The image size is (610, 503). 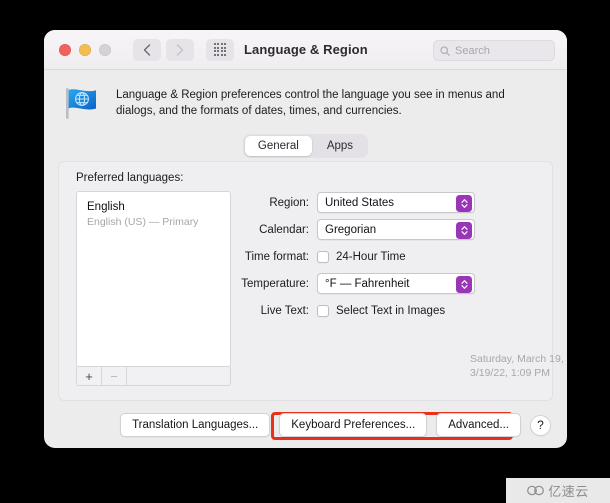 I want to click on time-format-row: Time format: 24-Hour Time, so click(x=391, y=256).